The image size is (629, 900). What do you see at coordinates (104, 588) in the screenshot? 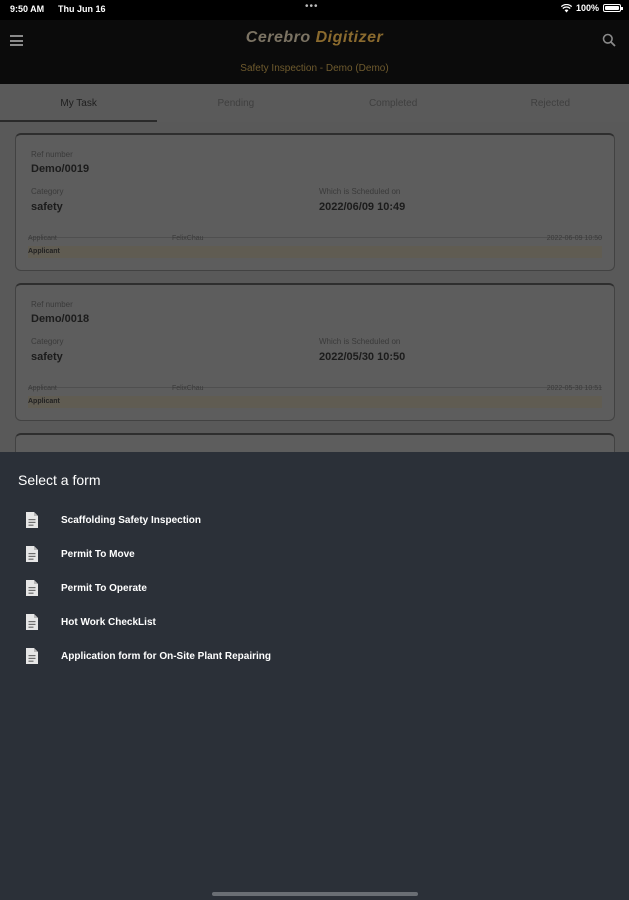
I see `form-item-label: Permit To Operate` at bounding box center [104, 588].